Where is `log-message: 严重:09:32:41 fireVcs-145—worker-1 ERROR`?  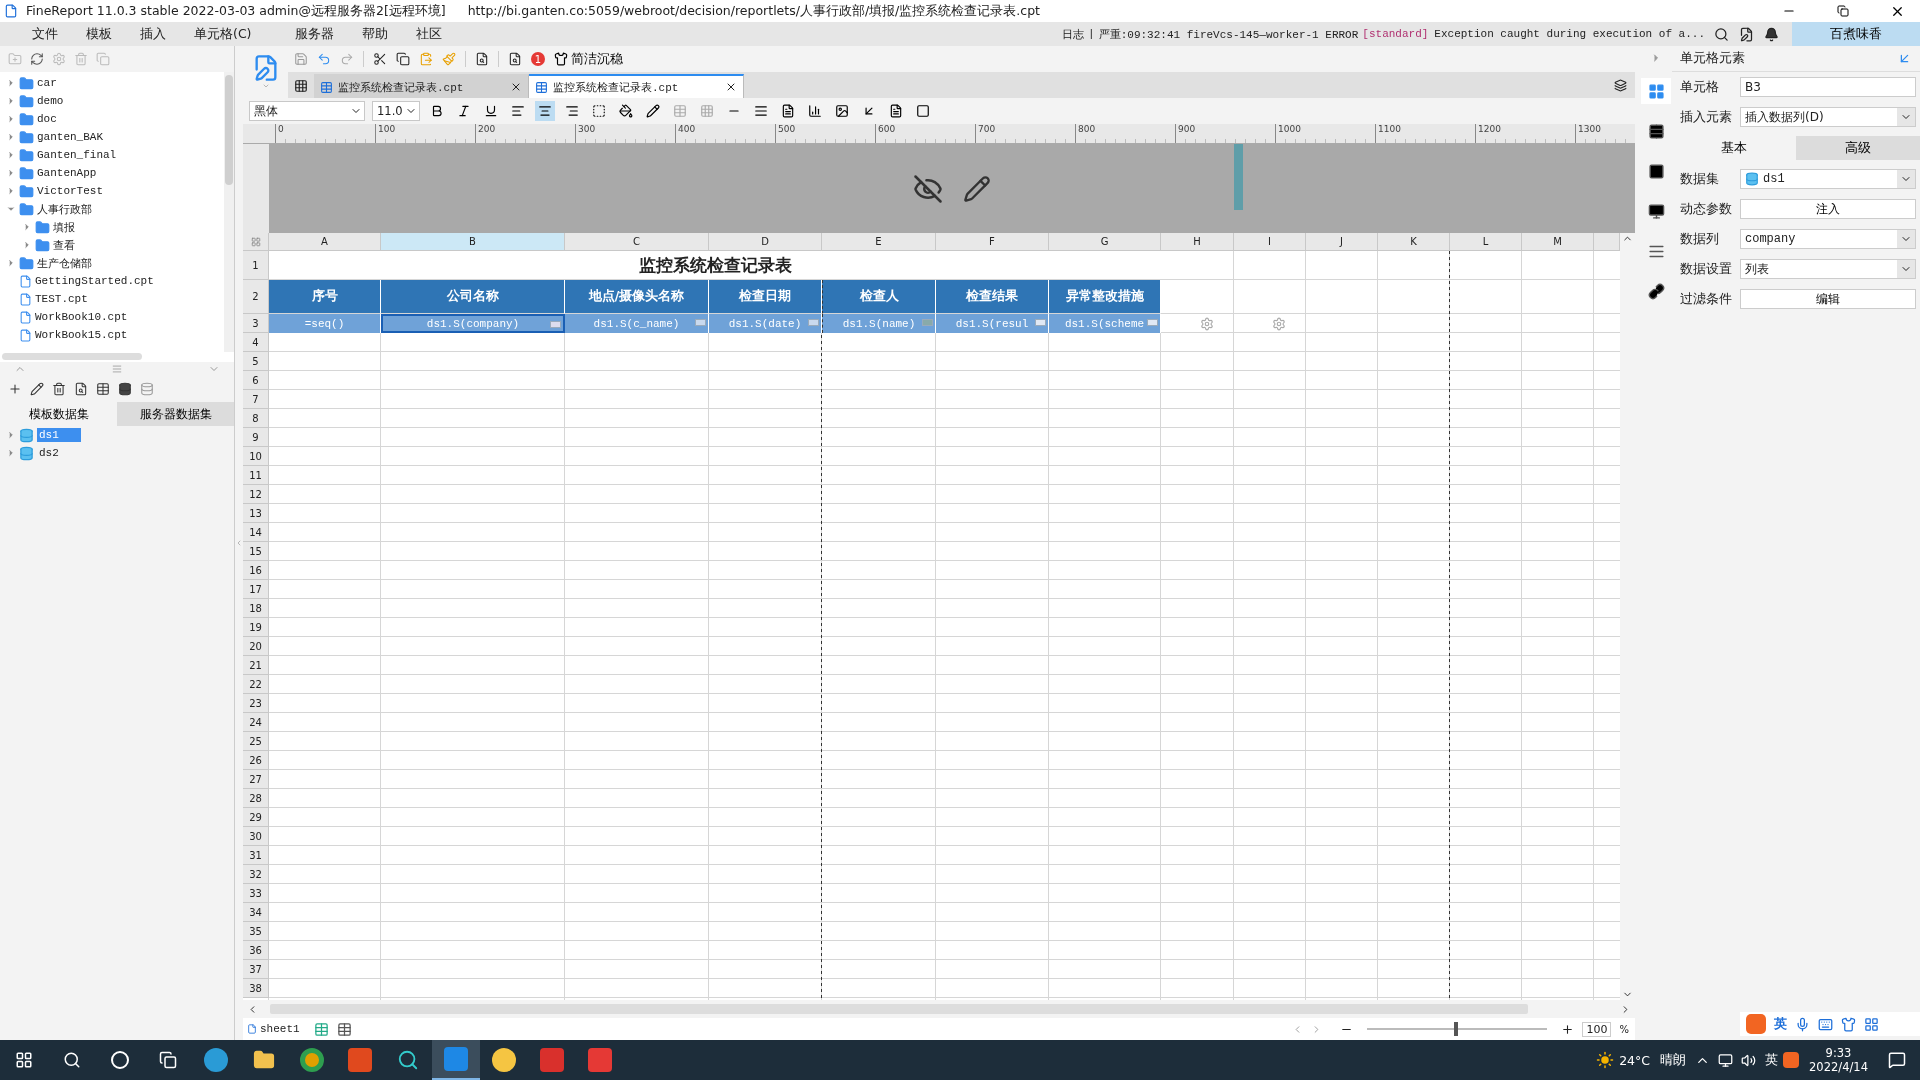 log-message: 严重:09:32:41 fireVcs-145—worker-1 ERROR is located at coordinates (1228, 34).